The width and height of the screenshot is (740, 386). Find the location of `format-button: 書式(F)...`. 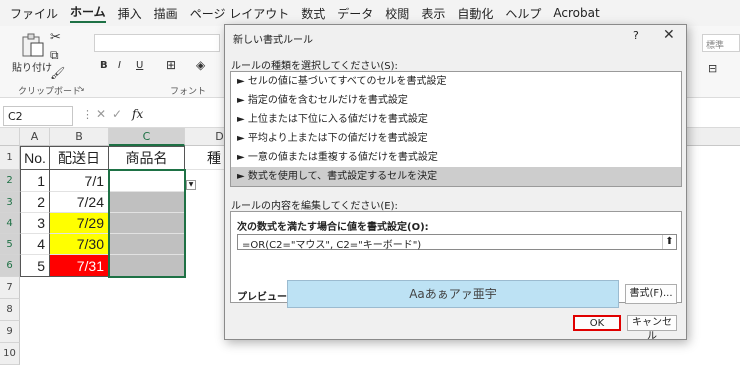

format-button: 書式(F)... is located at coordinates (651, 294).